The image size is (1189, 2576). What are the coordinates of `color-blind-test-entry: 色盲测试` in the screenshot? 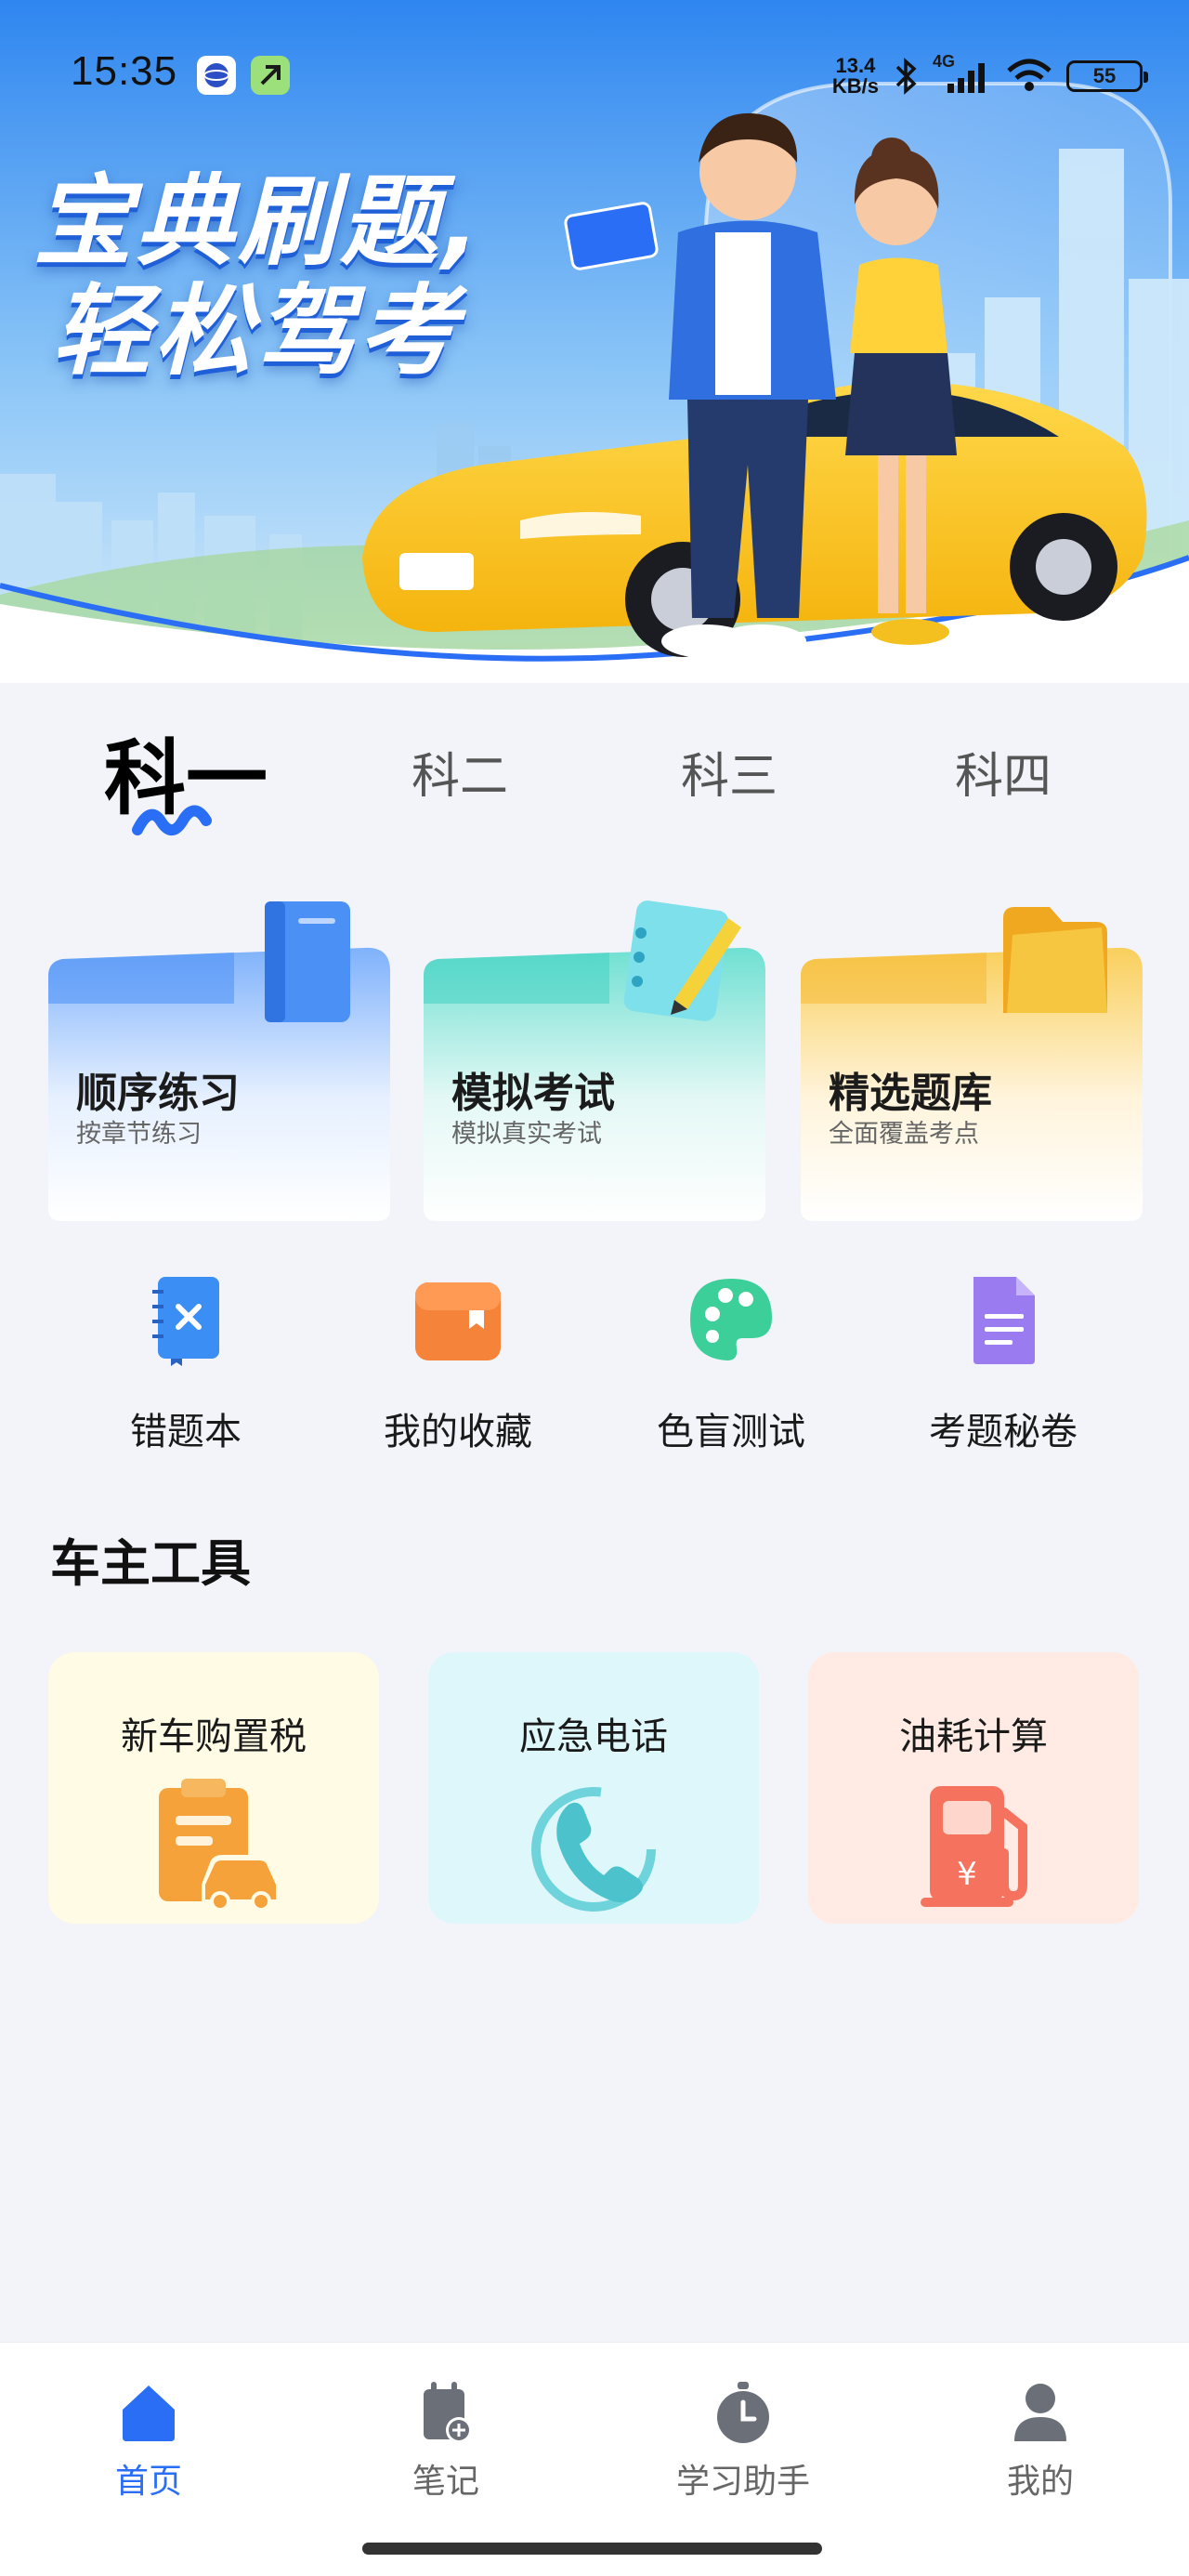 It's located at (731, 1366).